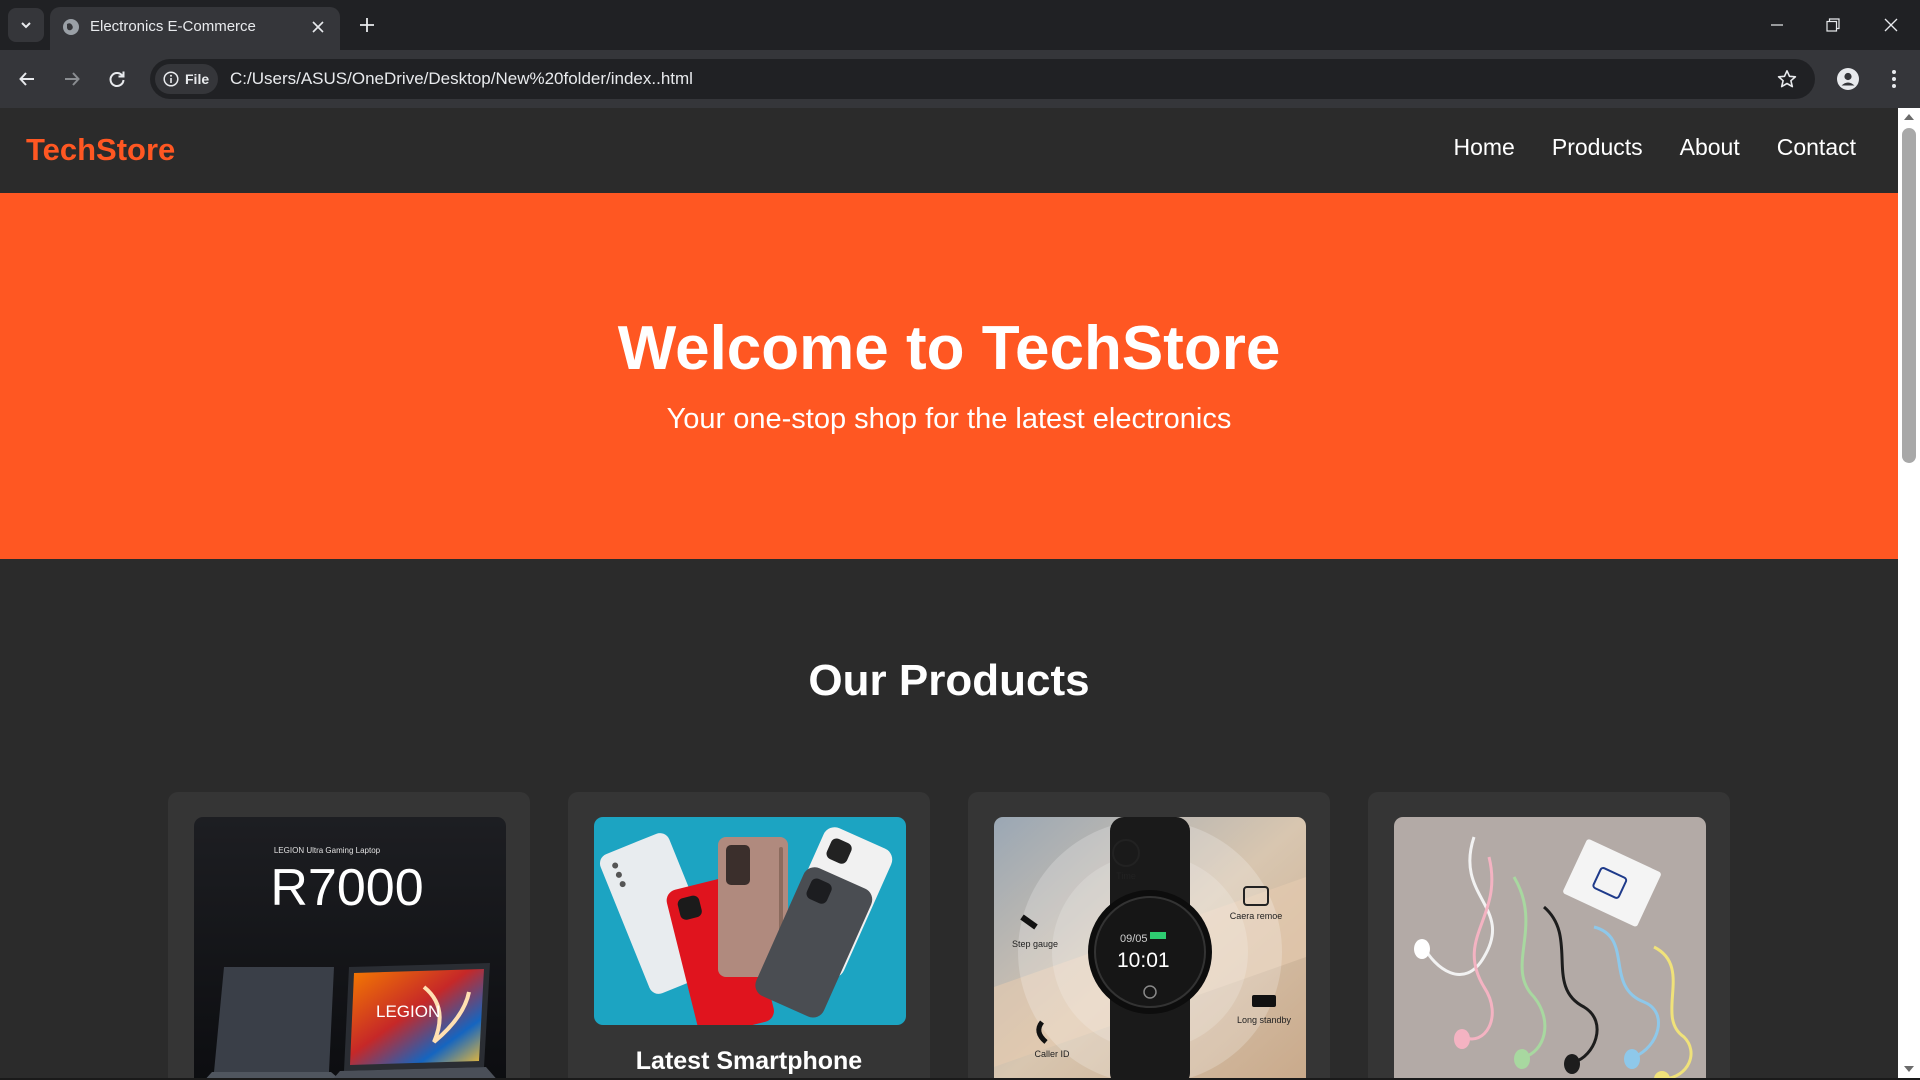 Image resolution: width=1920 pixels, height=1080 pixels. What do you see at coordinates (1126, 876) in the screenshot?
I see `watch-label-time: Time` at bounding box center [1126, 876].